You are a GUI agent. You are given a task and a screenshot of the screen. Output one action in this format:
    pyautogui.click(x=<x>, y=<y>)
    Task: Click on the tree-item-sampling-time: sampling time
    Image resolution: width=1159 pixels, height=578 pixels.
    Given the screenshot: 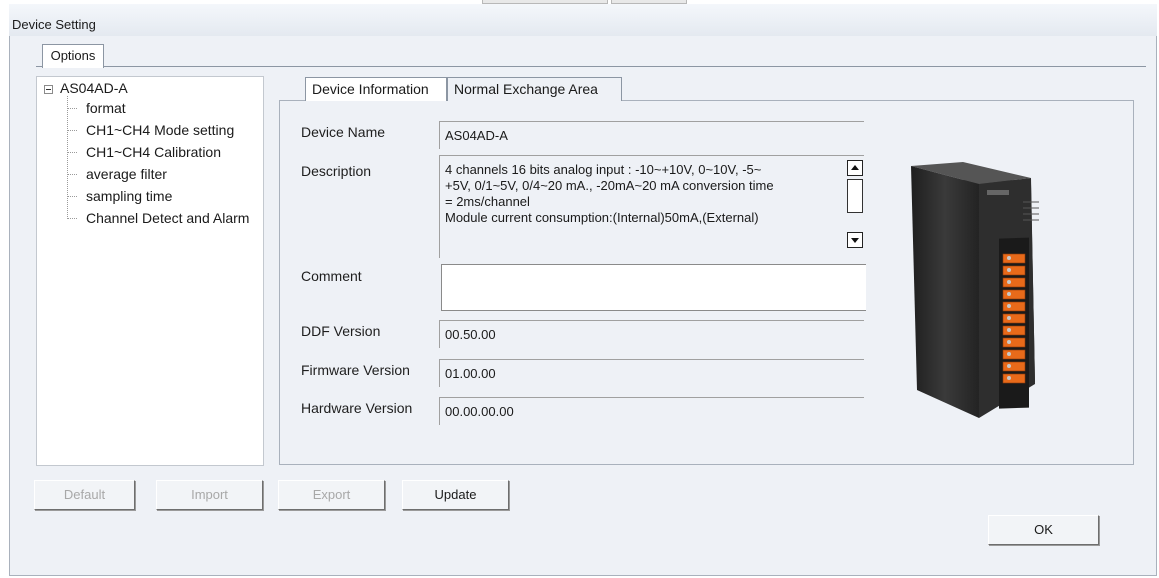 What is the action you would take?
    pyautogui.click(x=129, y=196)
    